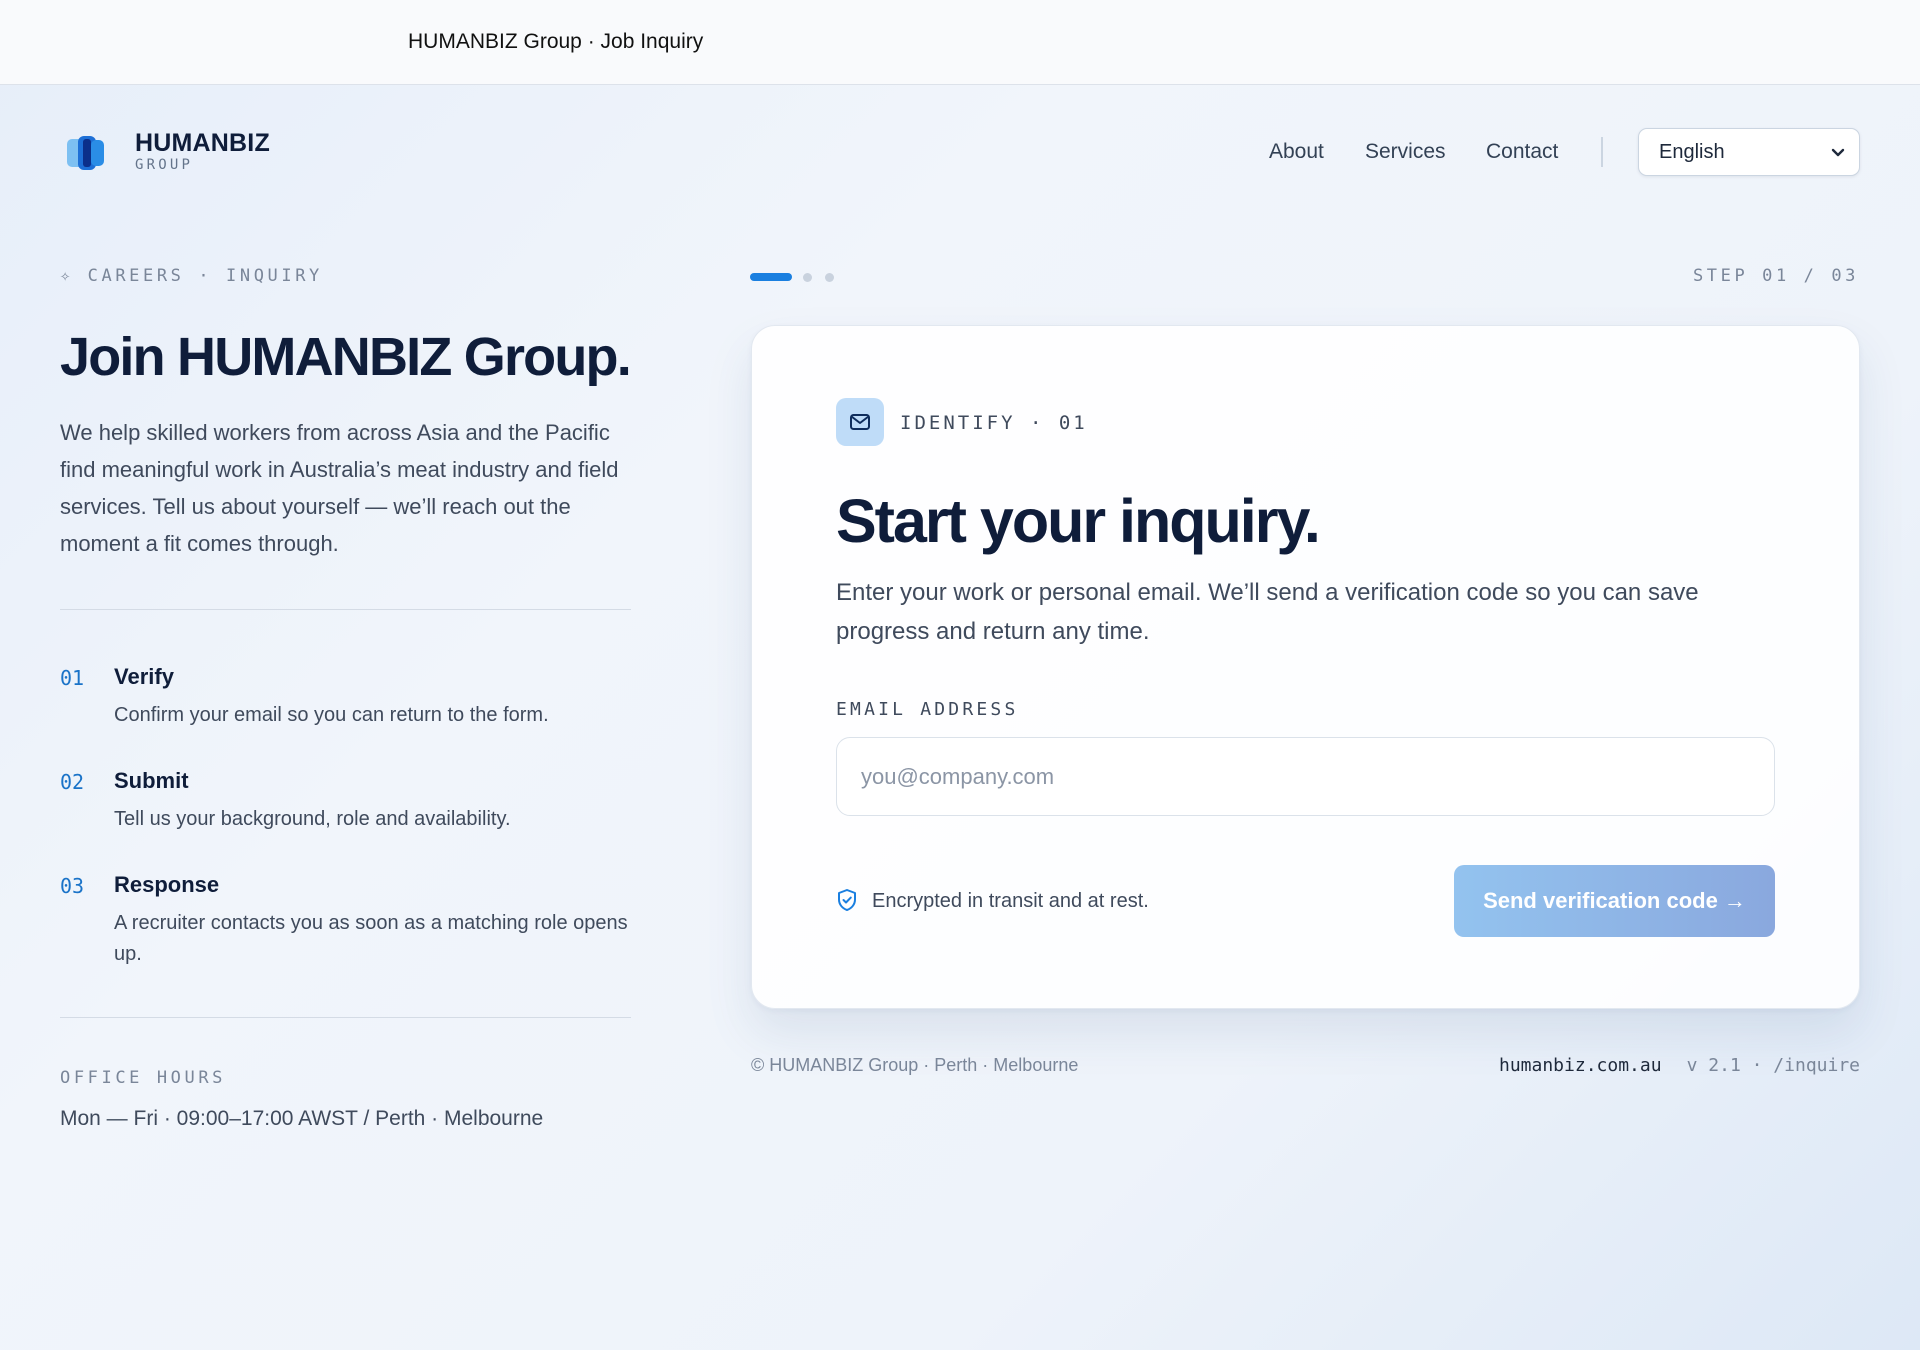 The width and height of the screenshot is (1920, 1350). I want to click on language-select: English, so click(1749, 152).